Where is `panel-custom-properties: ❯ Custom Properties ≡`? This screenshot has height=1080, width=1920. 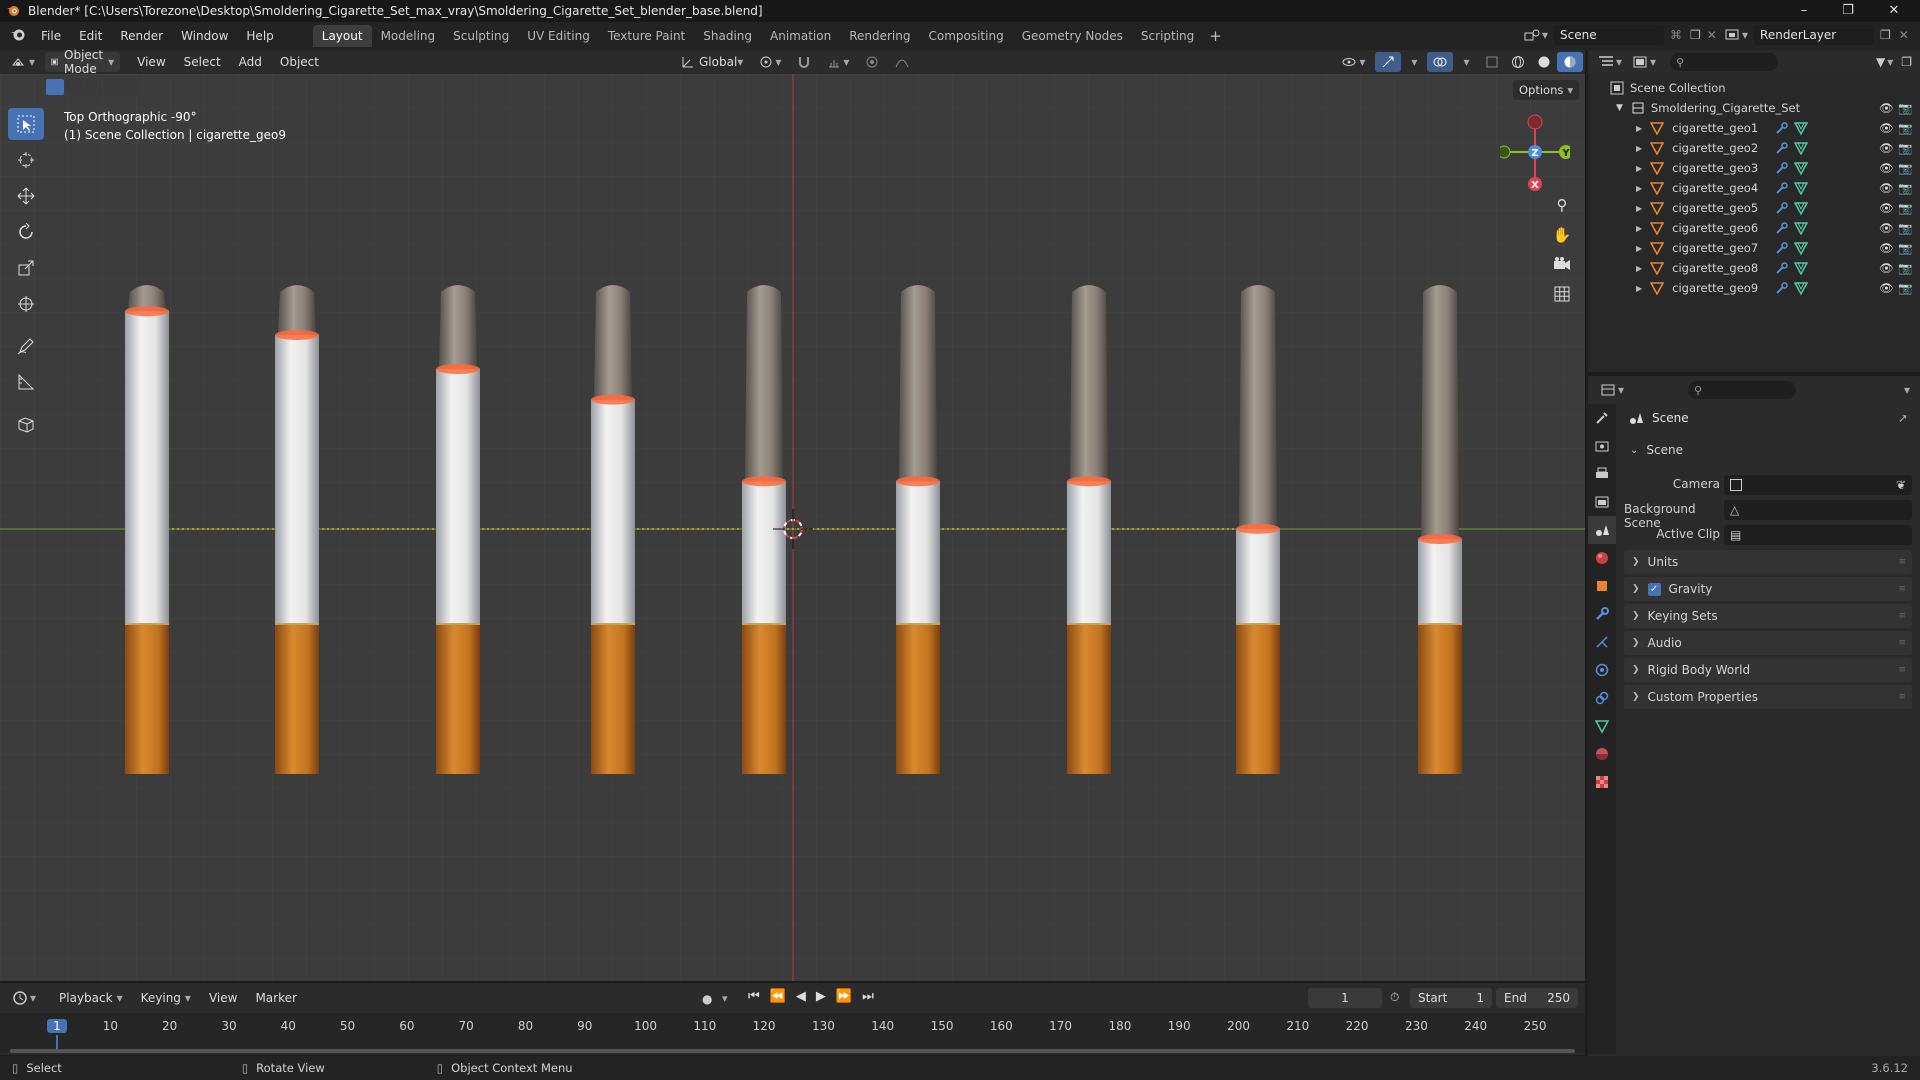
panel-custom-properties: ❯ Custom Properties ≡ is located at coordinates (1768, 697).